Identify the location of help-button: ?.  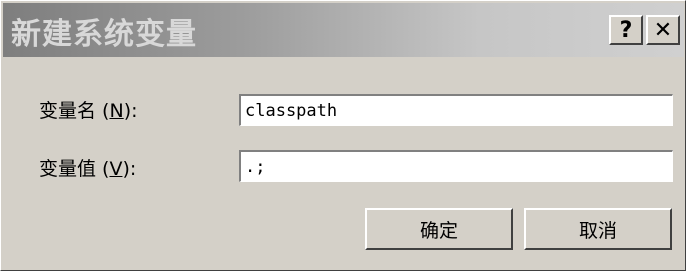
(626, 30).